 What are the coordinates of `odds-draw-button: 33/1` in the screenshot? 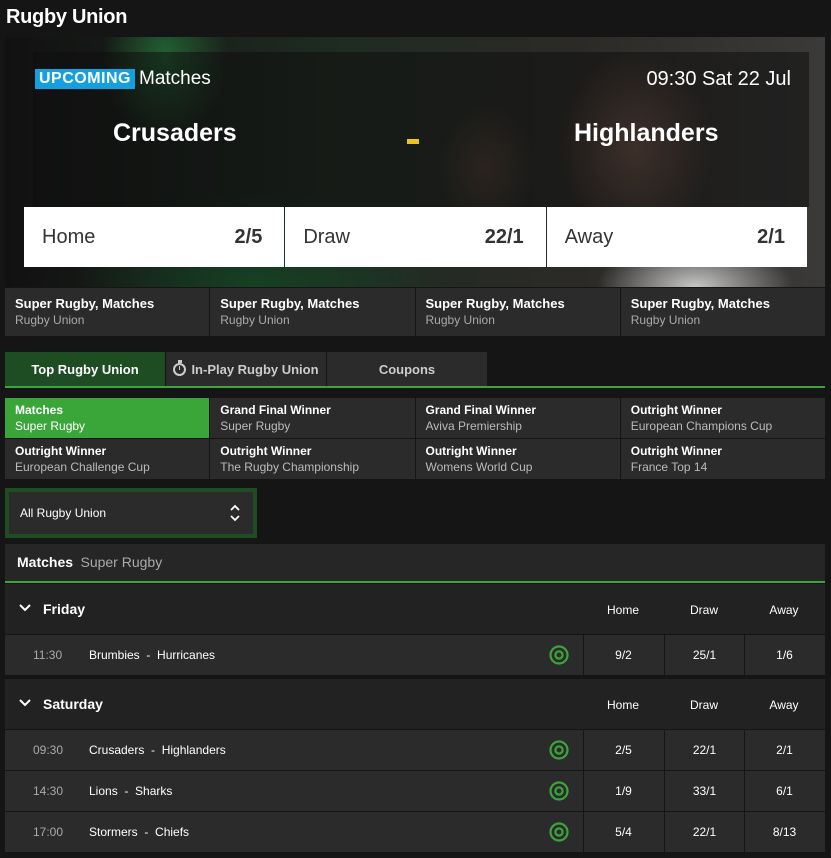 It's located at (704, 791).